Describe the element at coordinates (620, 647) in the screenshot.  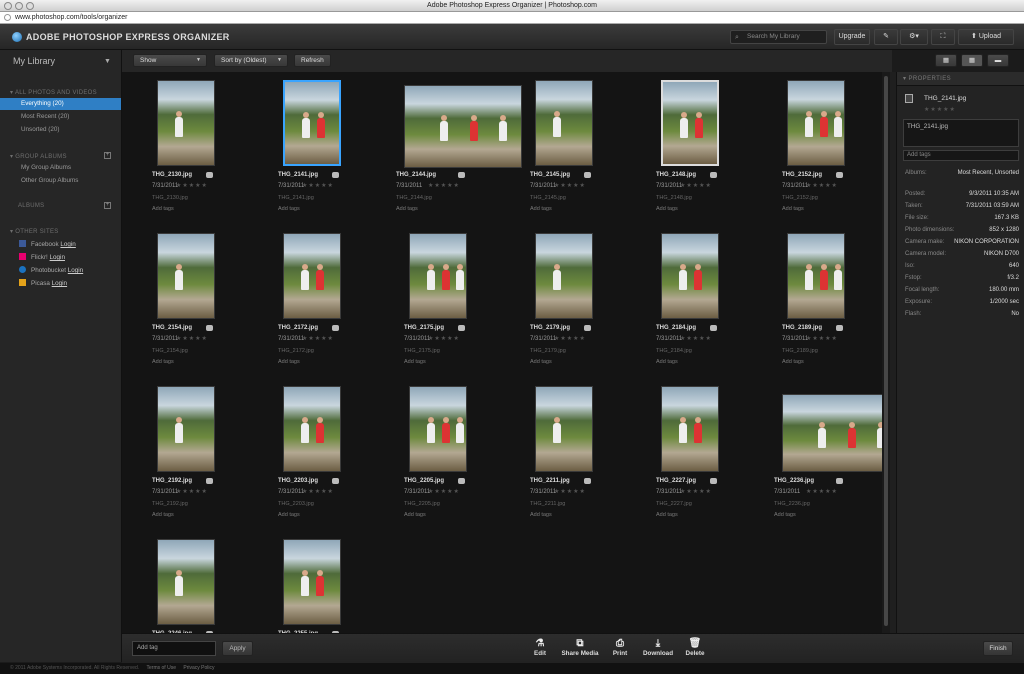
I see `print-button: ⎙ Print` at that location.